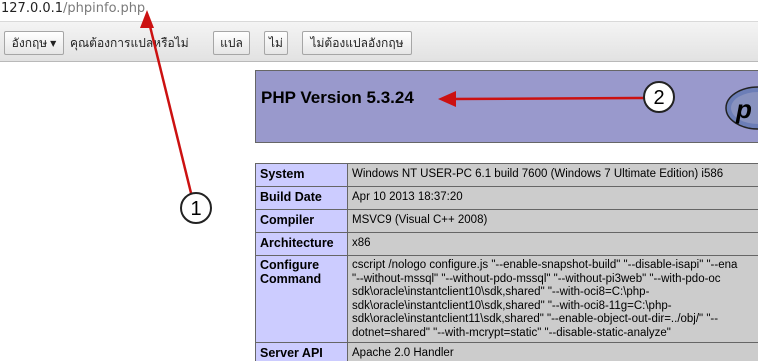 The height and width of the screenshot is (361, 758). I want to click on row-value: Apache 2.0 Handler, so click(552, 351).